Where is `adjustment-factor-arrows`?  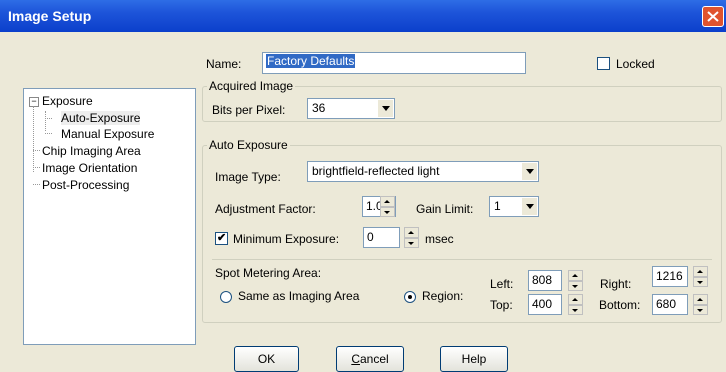 adjustment-factor-arrows is located at coordinates (386, 206).